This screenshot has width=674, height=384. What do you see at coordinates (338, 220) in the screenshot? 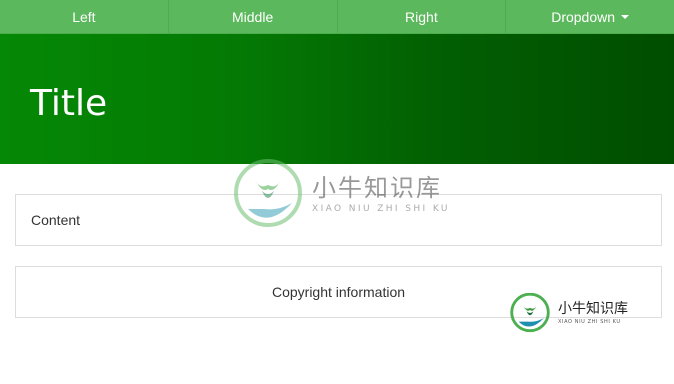
I see `content-panel: Content` at bounding box center [338, 220].